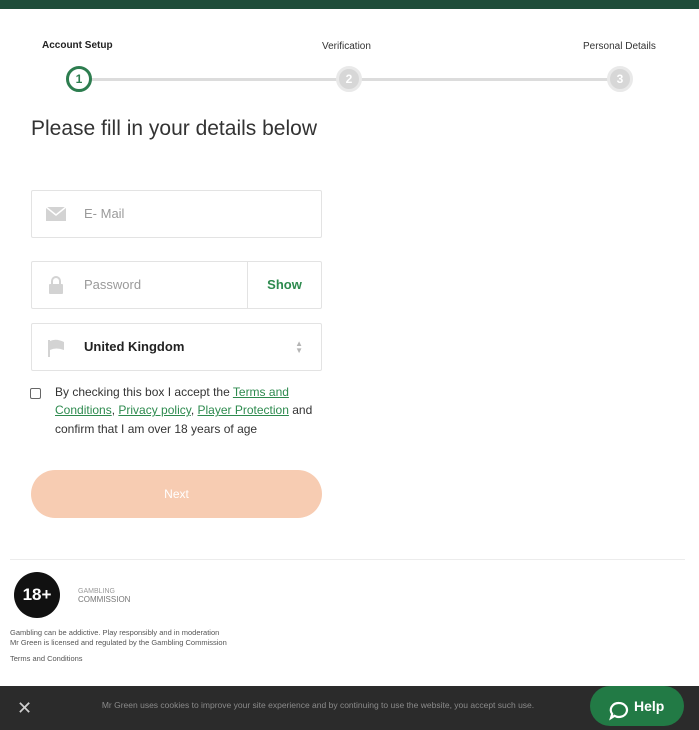  Describe the element at coordinates (46, 658) in the screenshot. I see `footer-terms-link: Terms and Conditions` at that location.